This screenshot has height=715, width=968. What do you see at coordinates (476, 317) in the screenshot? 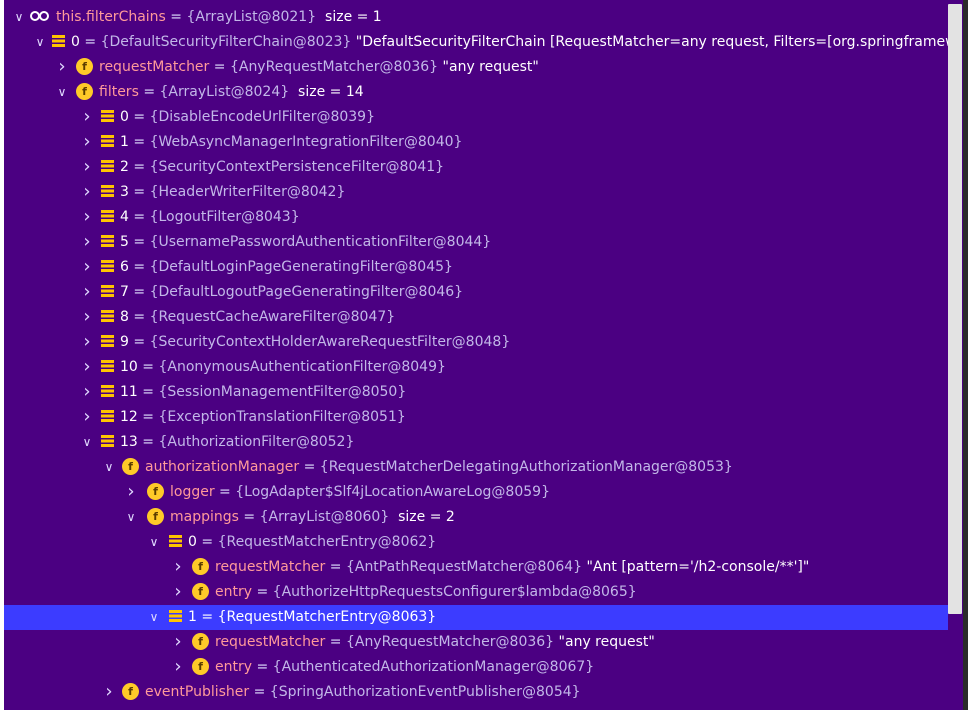
I see `tree-row: › 8 = {RequestCacheAwareFilter@8047}` at bounding box center [476, 317].